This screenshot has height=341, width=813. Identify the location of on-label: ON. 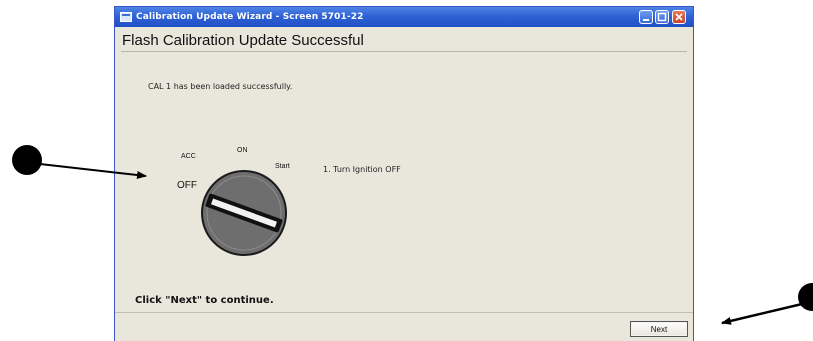
(242, 150).